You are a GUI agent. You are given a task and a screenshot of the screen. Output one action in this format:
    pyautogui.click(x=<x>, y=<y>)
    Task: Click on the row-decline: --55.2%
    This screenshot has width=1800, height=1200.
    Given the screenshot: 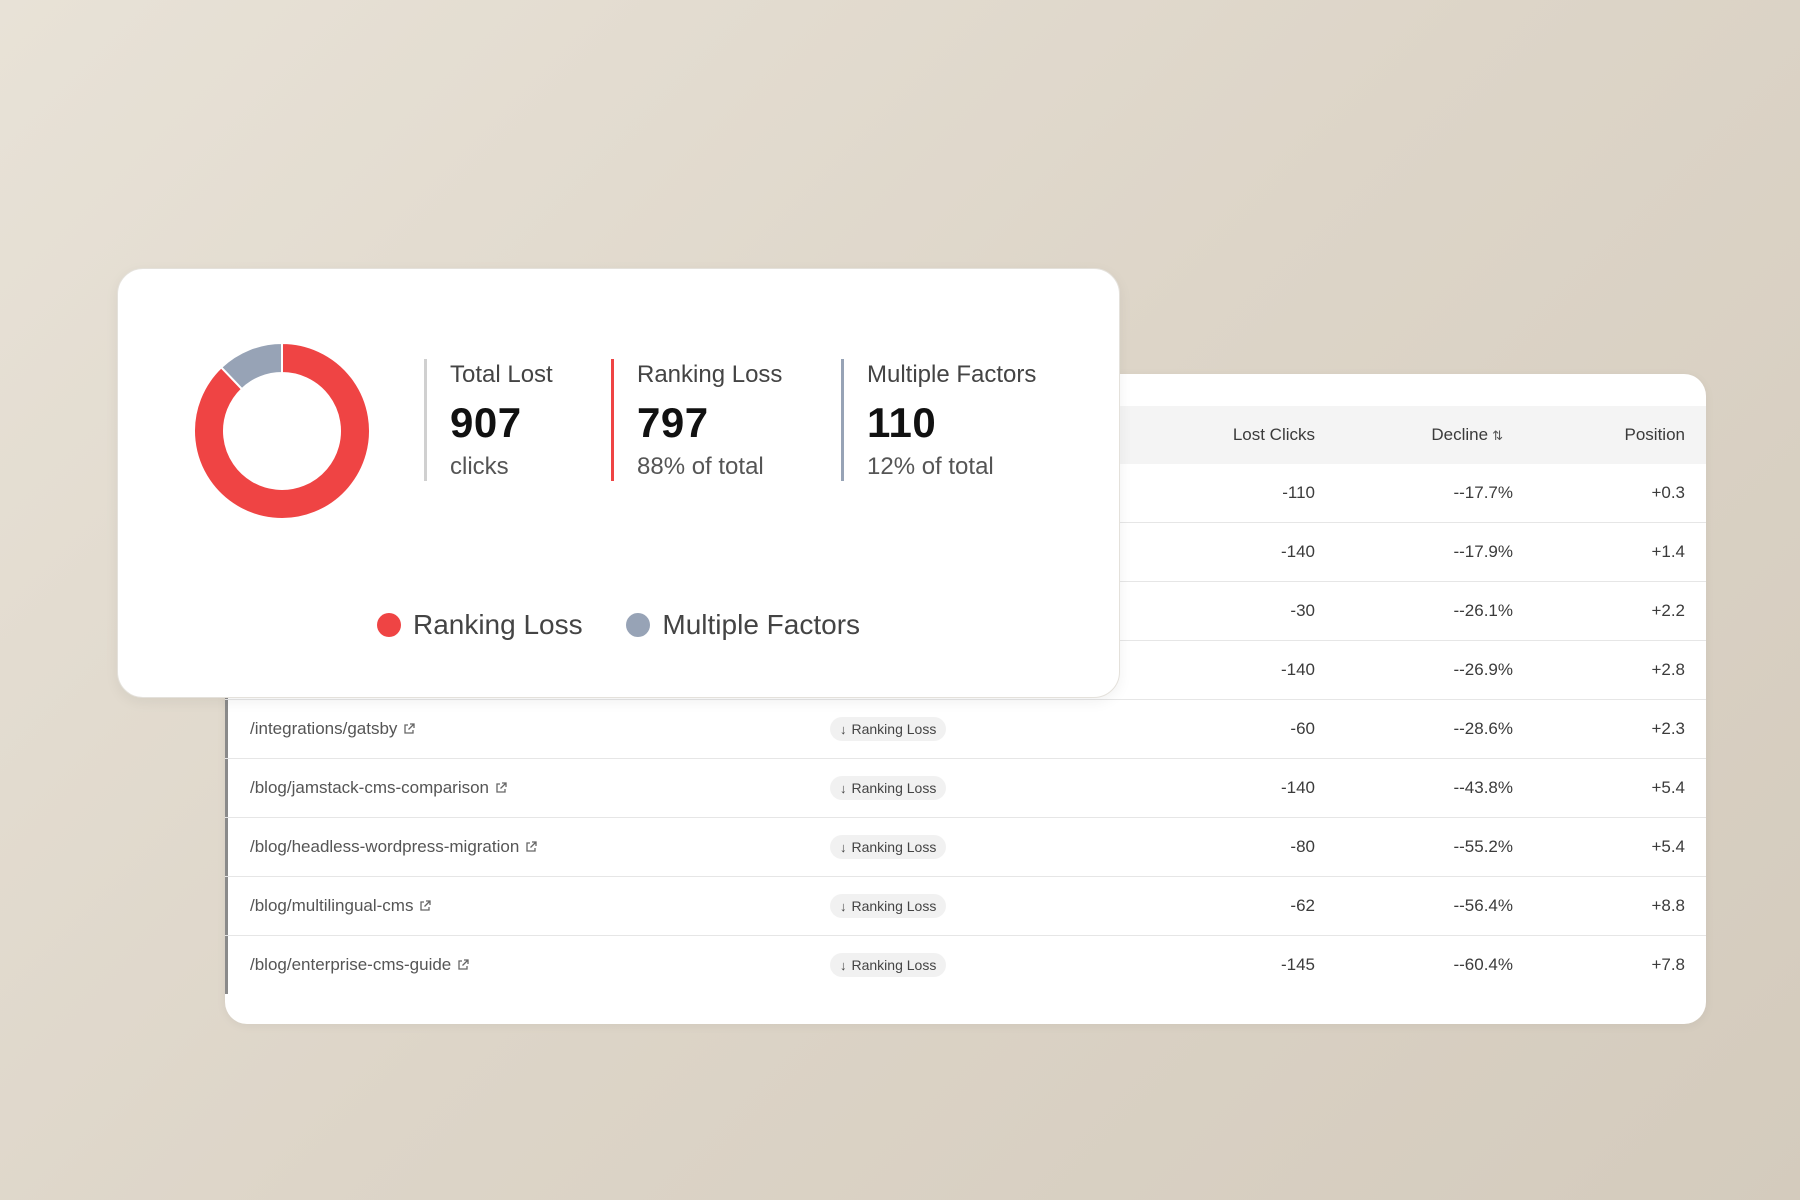 What is the action you would take?
    pyautogui.click(x=1483, y=846)
    